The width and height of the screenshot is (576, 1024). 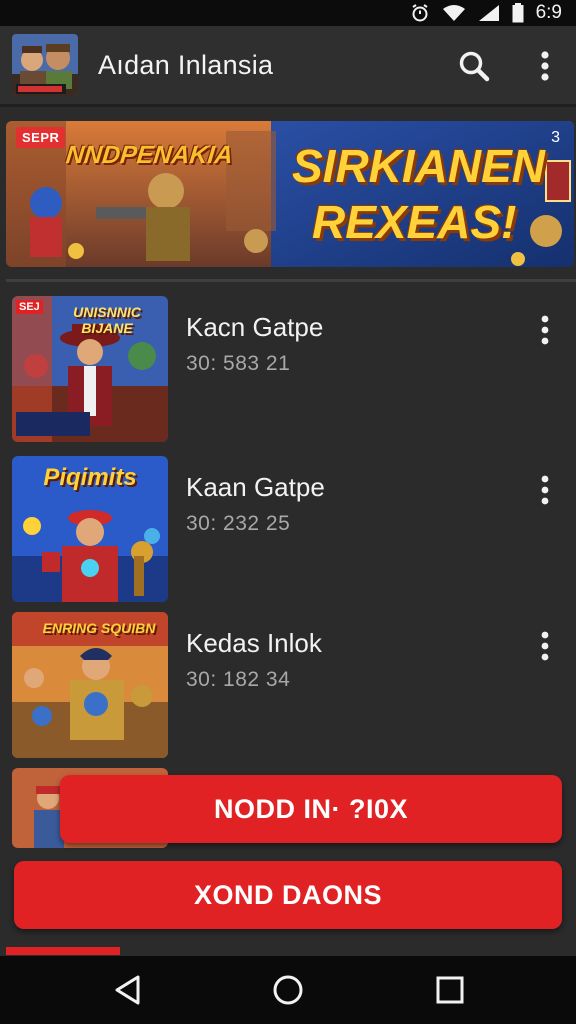 What do you see at coordinates (186, 65) in the screenshot?
I see `app-title: Aıdan Inlansia` at bounding box center [186, 65].